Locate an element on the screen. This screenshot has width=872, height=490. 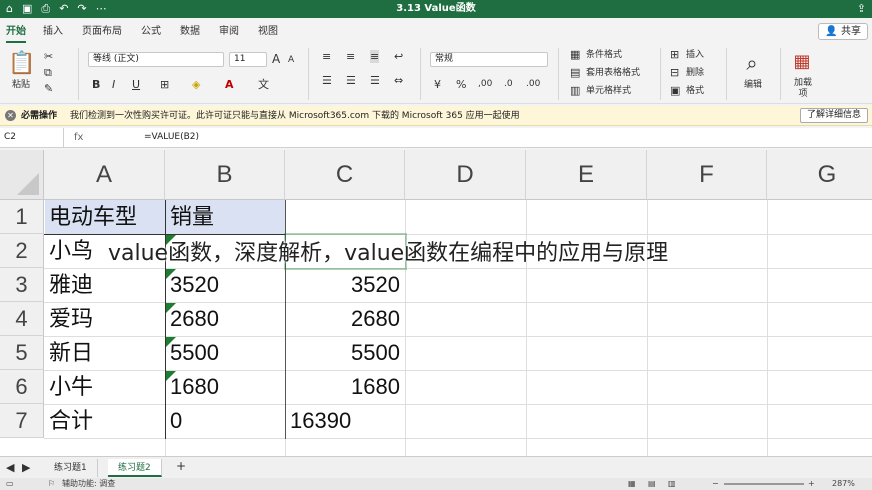
column-header-e: E is located at coordinates (586, 175).